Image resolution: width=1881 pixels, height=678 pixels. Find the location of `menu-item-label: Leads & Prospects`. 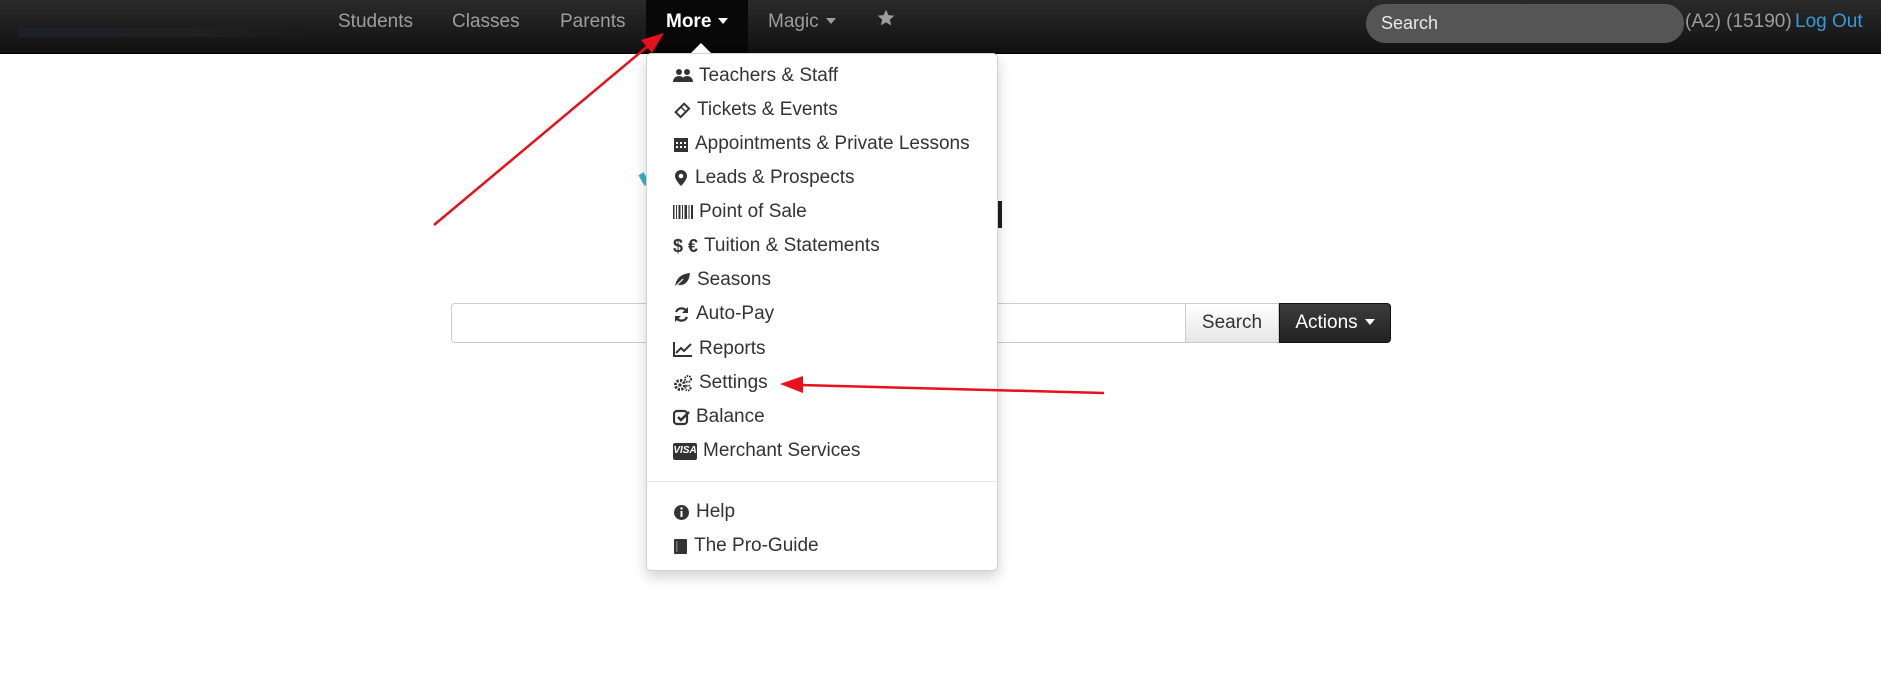

menu-item-label: Leads & Prospects is located at coordinates (775, 177).